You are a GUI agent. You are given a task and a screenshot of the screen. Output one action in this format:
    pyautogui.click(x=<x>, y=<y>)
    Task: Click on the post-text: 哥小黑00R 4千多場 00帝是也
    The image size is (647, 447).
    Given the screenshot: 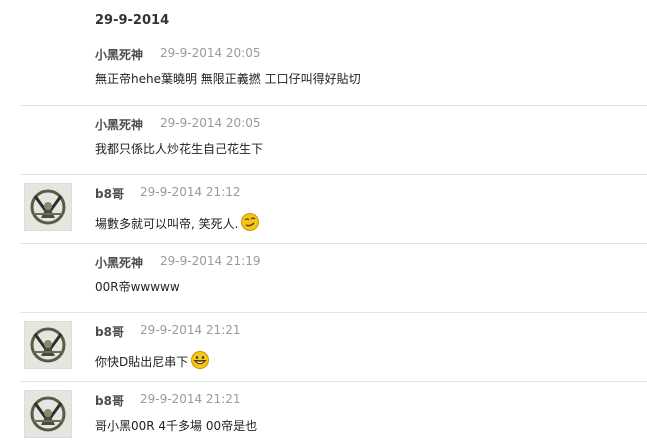 What is the action you would take?
    pyautogui.click(x=176, y=426)
    